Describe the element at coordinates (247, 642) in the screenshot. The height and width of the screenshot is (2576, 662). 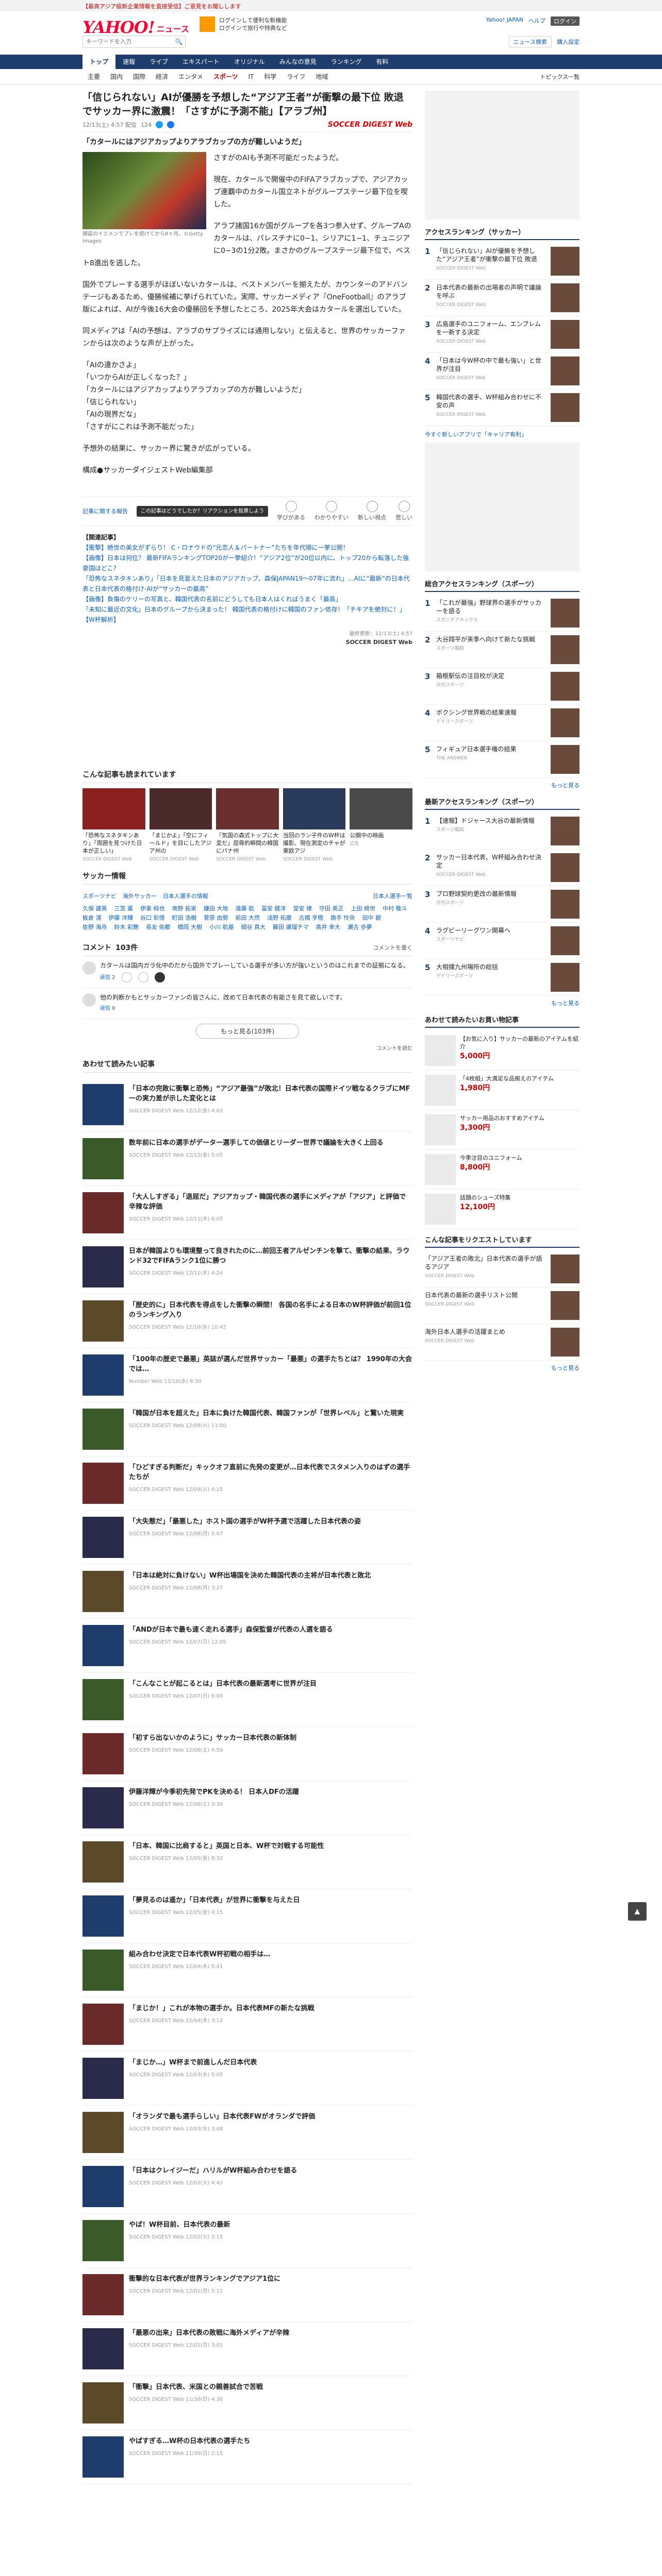
I see `source-name: SOCCER DIGEST Web` at that location.